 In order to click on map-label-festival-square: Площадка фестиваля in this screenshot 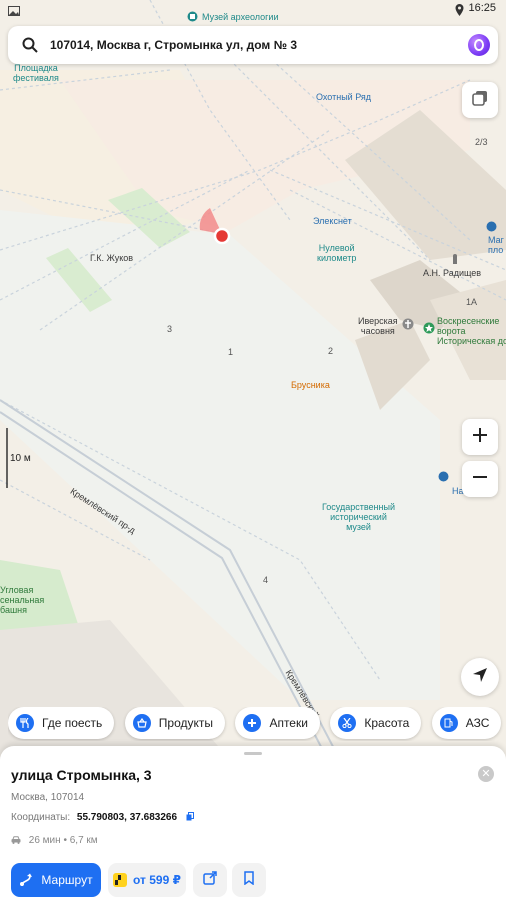, I will do `click(36, 73)`.